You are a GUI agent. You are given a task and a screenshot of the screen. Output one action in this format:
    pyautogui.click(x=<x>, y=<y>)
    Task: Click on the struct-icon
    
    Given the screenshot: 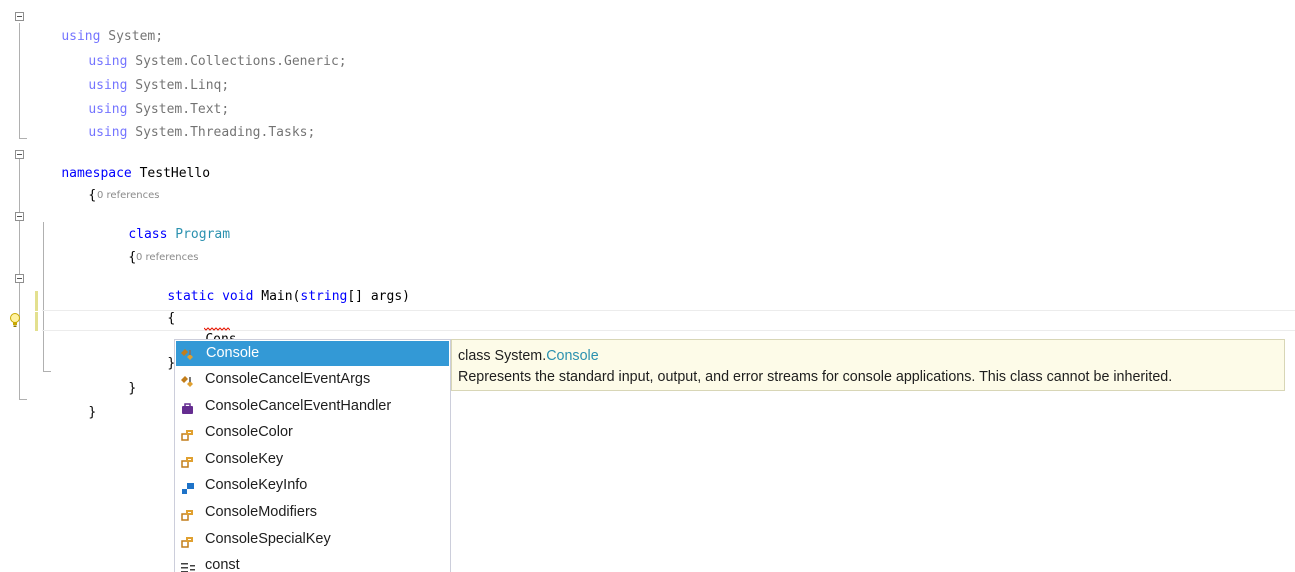 What is the action you would take?
    pyautogui.click(x=188, y=486)
    